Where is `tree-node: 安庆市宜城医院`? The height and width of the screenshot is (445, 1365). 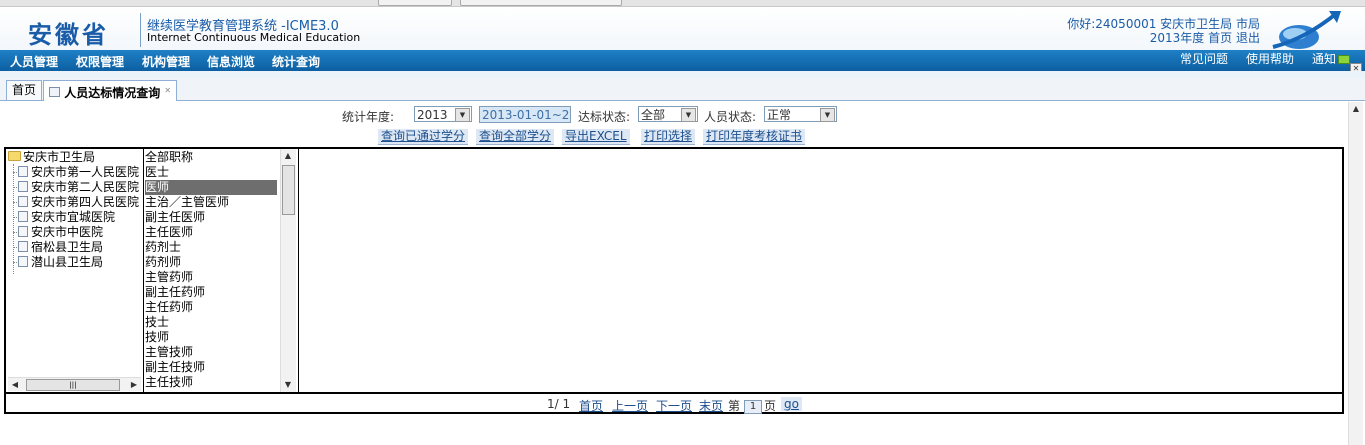
tree-node: 安庆市宜城医院 is located at coordinates (66, 217).